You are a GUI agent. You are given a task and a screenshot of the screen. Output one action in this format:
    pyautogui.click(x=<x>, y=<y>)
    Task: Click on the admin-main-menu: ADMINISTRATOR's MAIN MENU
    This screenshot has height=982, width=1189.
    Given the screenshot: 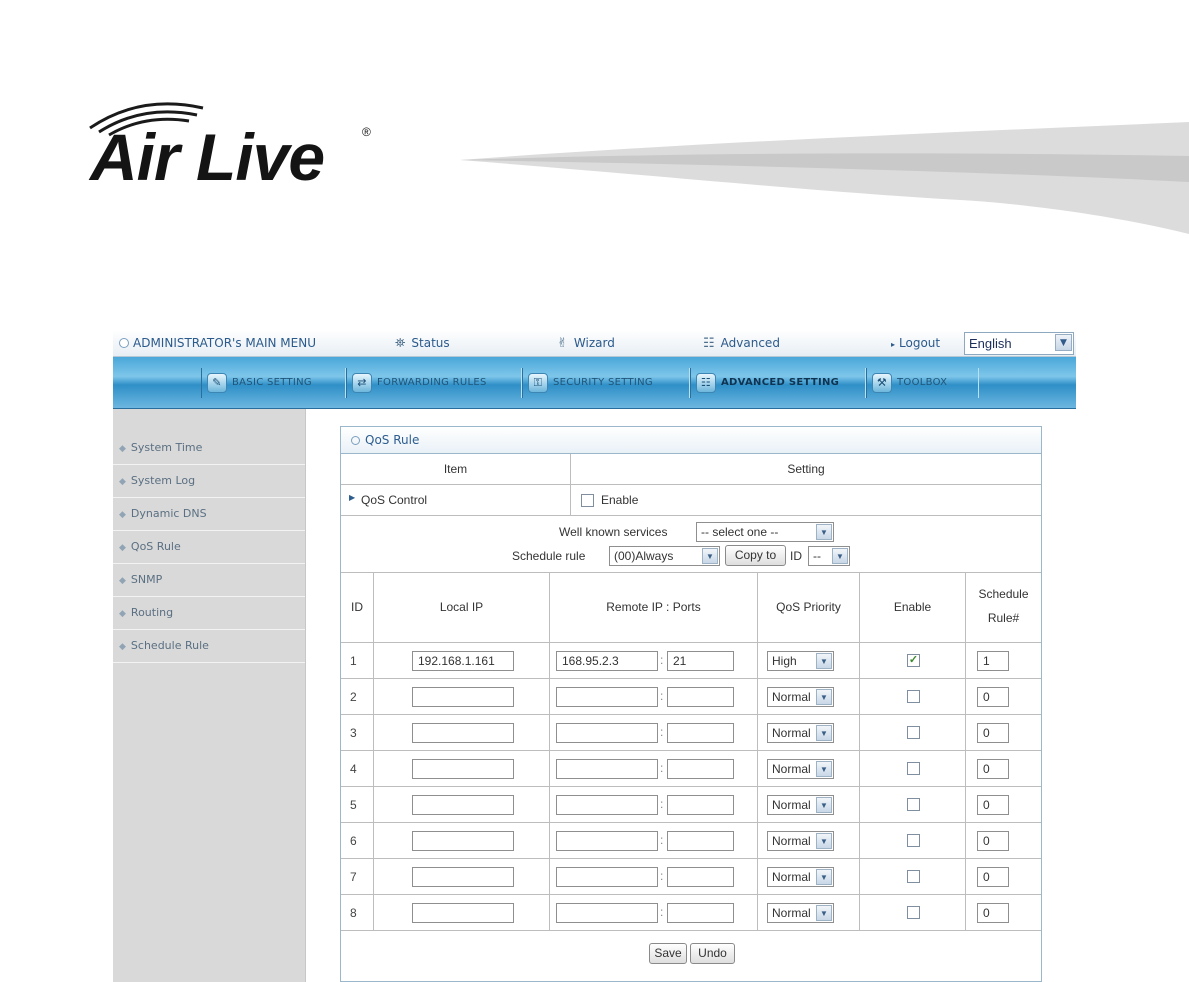 What is the action you would take?
    pyautogui.click(x=224, y=343)
    